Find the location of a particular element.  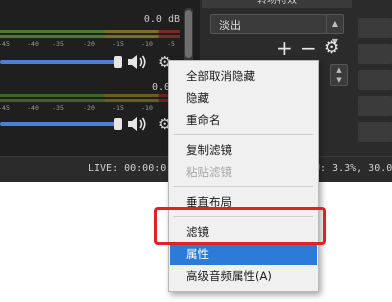

scrollbar-thumb is located at coordinates (188, 34).